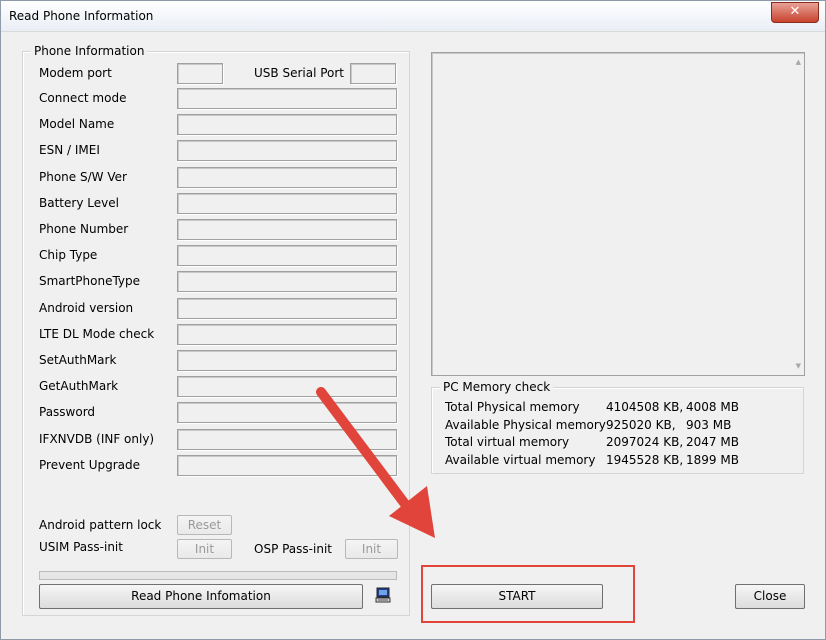  What do you see at coordinates (75, 73) in the screenshot?
I see `modem-port-label: Modem port` at bounding box center [75, 73].